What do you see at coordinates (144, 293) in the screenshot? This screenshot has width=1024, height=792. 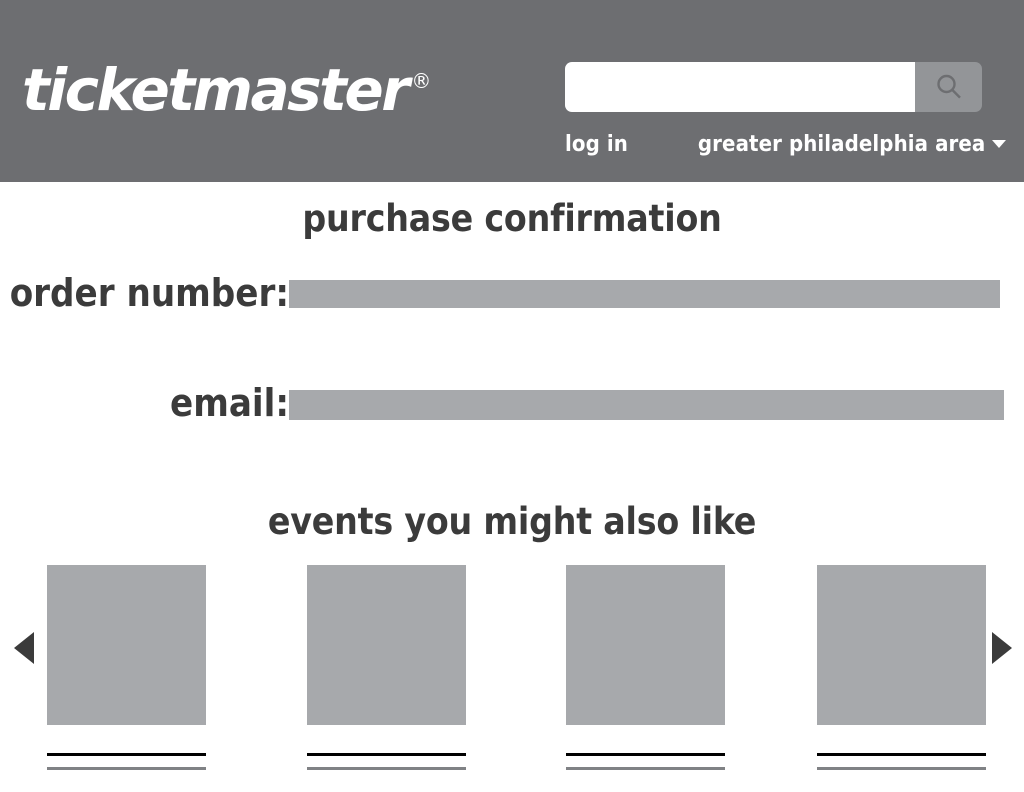 I see `order-number-row: order number:` at bounding box center [144, 293].